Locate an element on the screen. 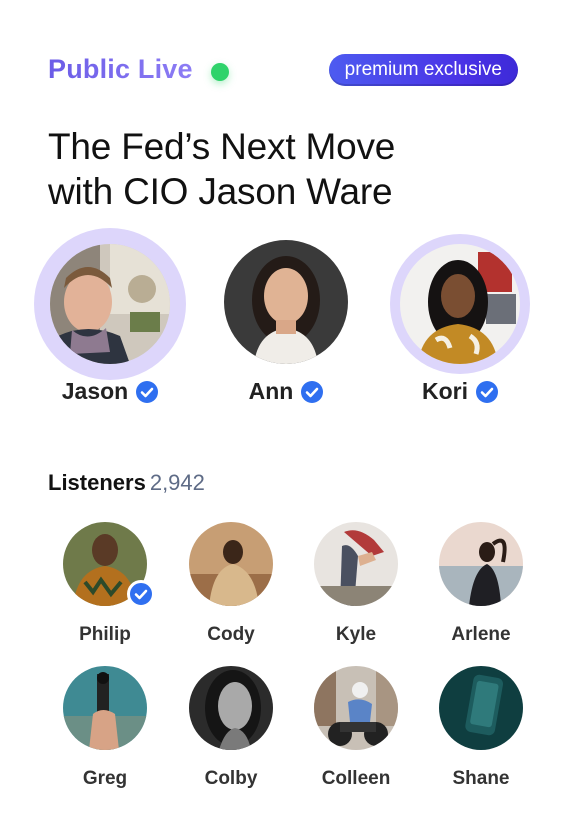 This screenshot has width=586, height=837. speaker-name-row: Kori is located at coordinates (460, 391).